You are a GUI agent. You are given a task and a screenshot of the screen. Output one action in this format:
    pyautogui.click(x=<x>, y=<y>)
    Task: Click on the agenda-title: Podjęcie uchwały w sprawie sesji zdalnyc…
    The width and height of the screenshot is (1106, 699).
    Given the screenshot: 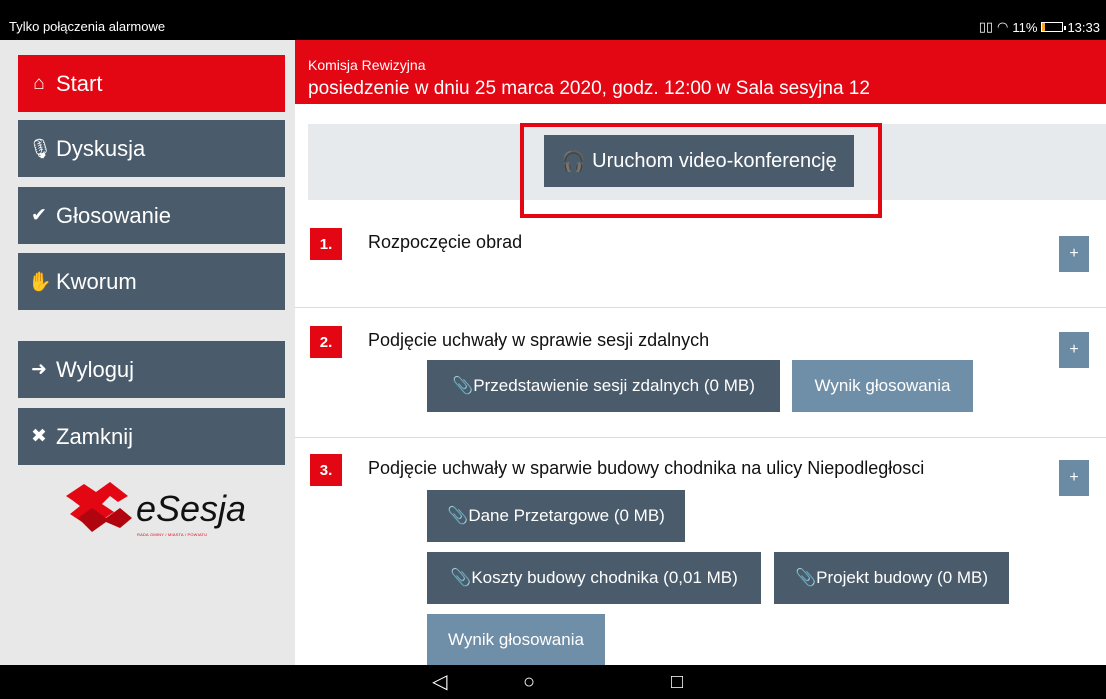 What is the action you would take?
    pyautogui.click(x=539, y=340)
    